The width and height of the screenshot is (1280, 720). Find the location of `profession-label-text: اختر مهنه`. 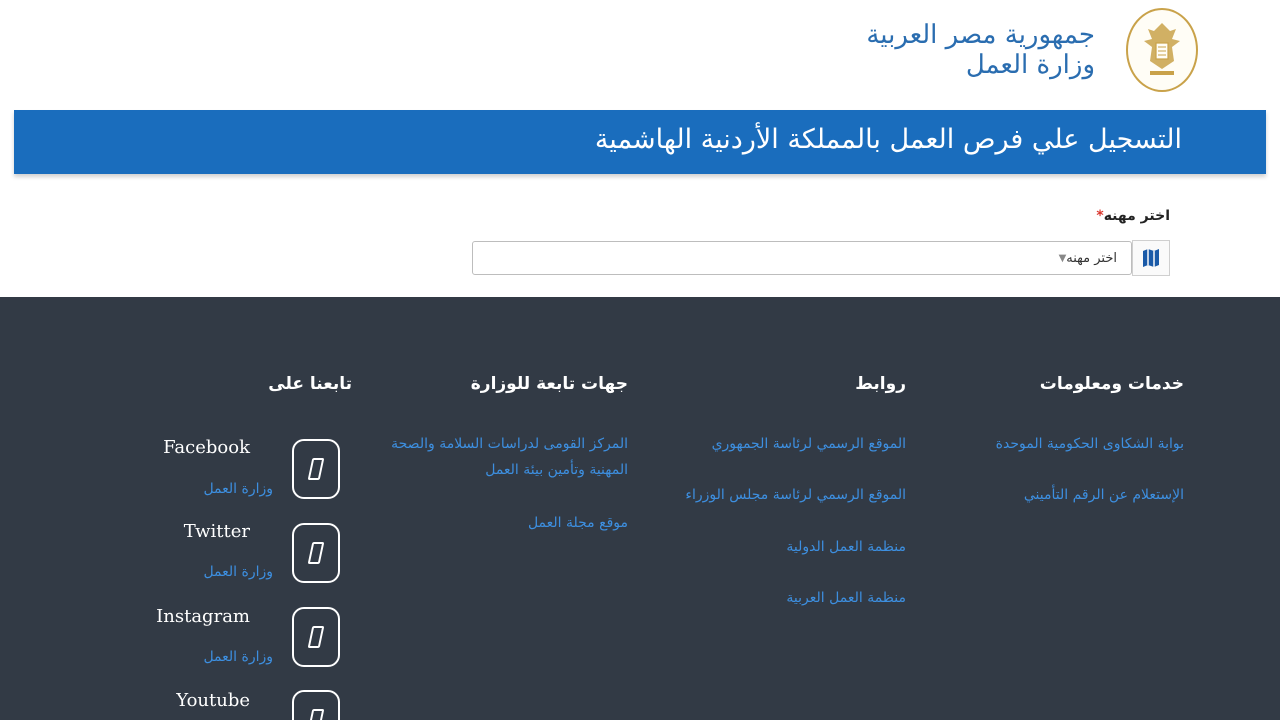

profession-label-text: اختر مهنه is located at coordinates (1136, 216).